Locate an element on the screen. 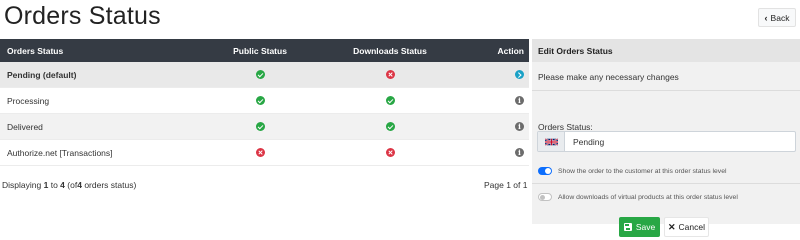 The height and width of the screenshot is (240, 800). header-downloads-status: Downloads Status is located at coordinates (390, 50).